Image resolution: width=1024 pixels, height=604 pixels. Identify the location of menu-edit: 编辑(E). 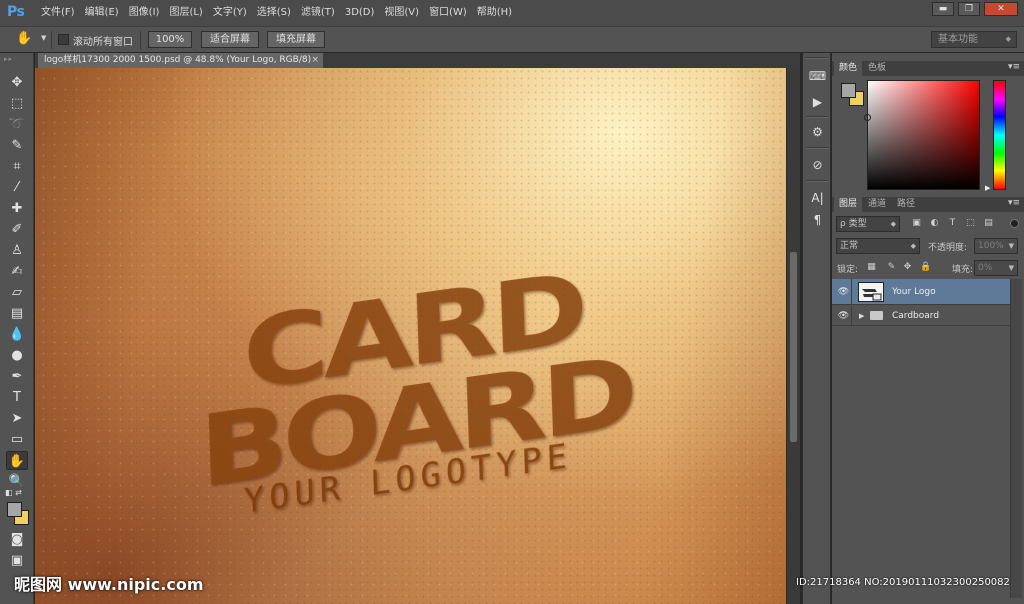
(102, 13).